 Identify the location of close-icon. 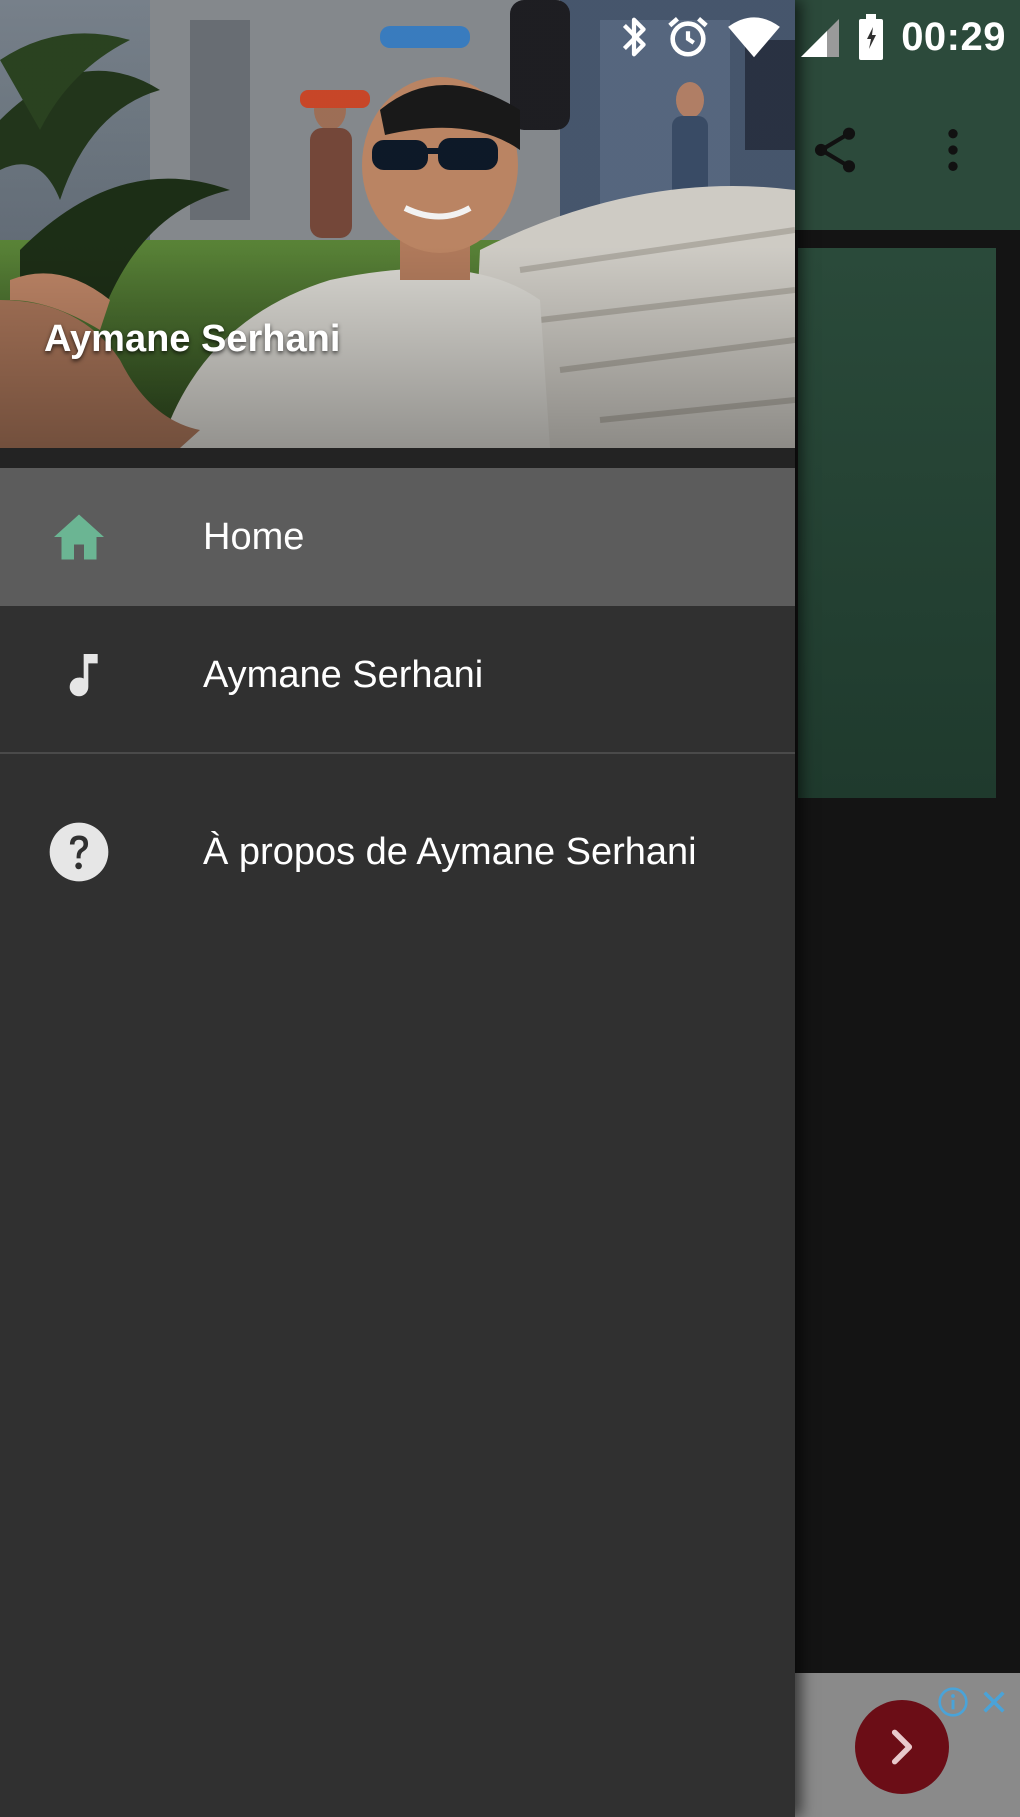
(994, 1702).